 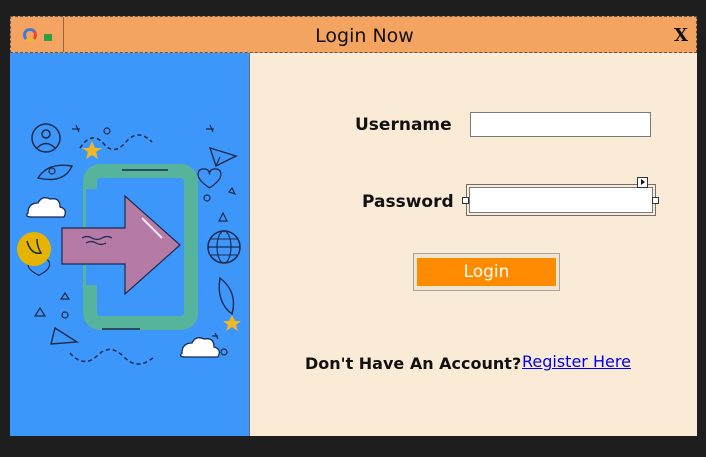 I want to click on app-logo-ring-icon, so click(x=30, y=35).